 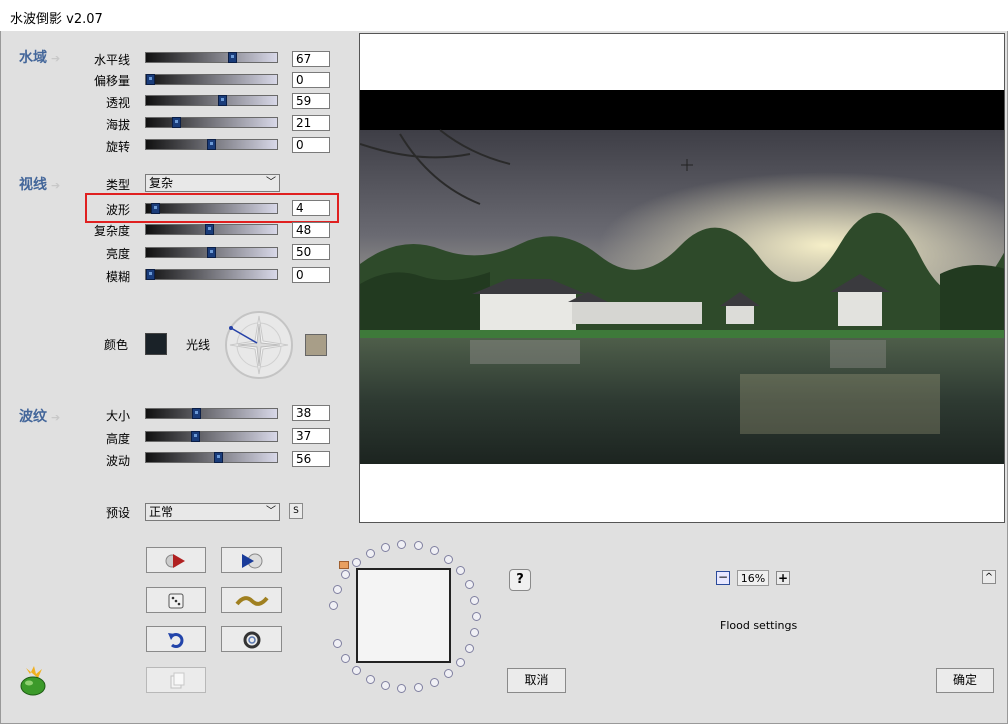 I want to click on wave-slider, so click(x=211, y=208).